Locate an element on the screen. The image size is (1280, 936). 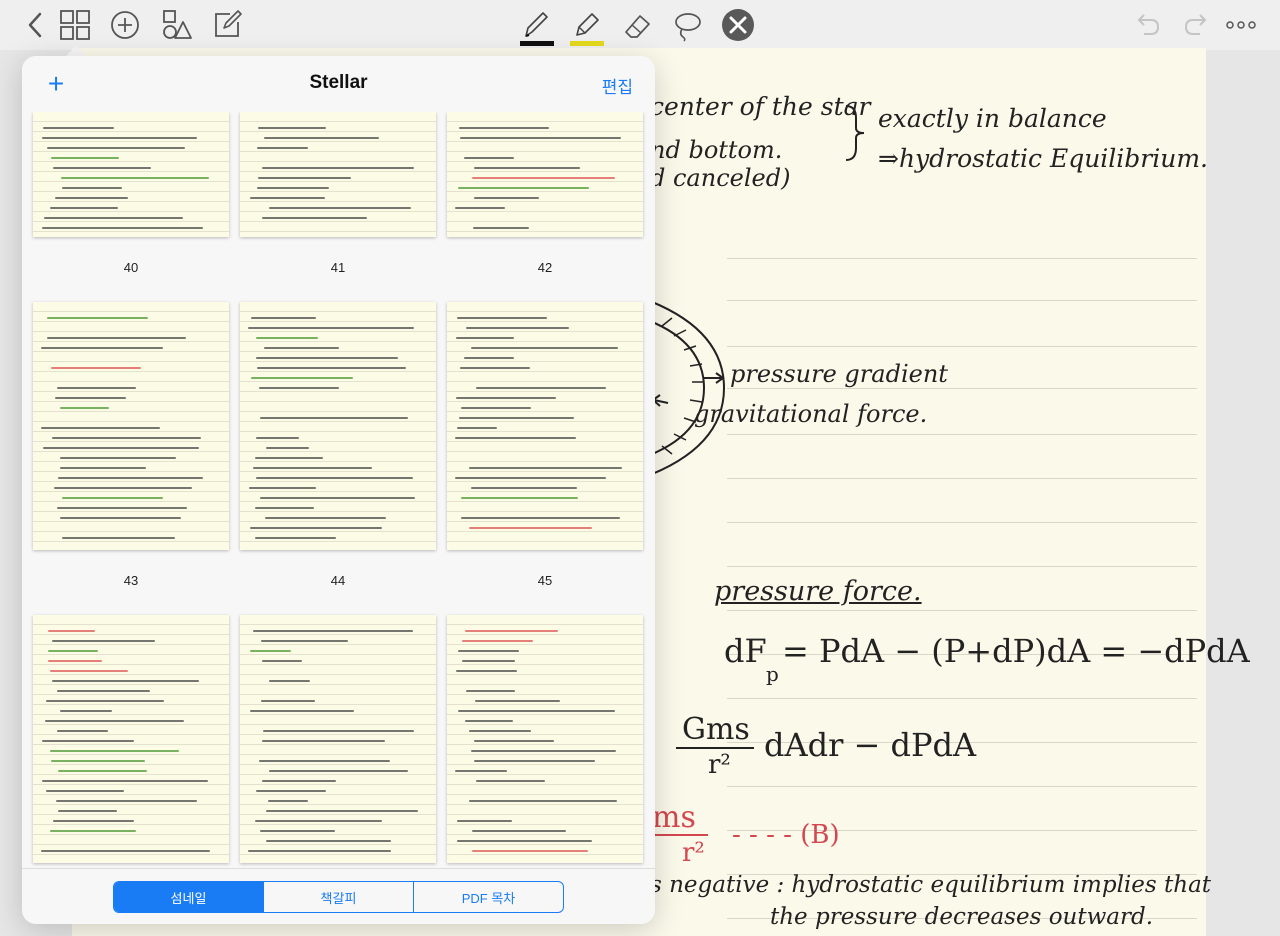
page-number: 44 is located at coordinates (338, 580).